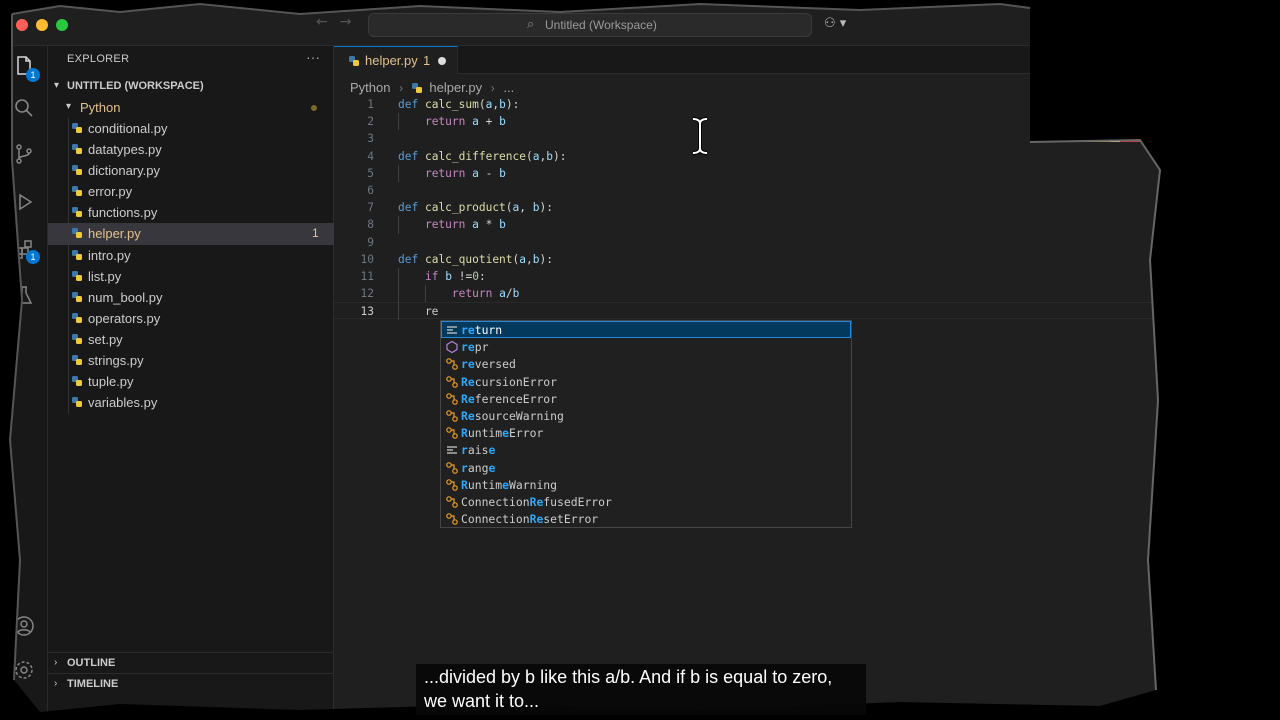 This screenshot has width=1280, height=720. I want to click on file-name: strings.py, so click(116, 361).